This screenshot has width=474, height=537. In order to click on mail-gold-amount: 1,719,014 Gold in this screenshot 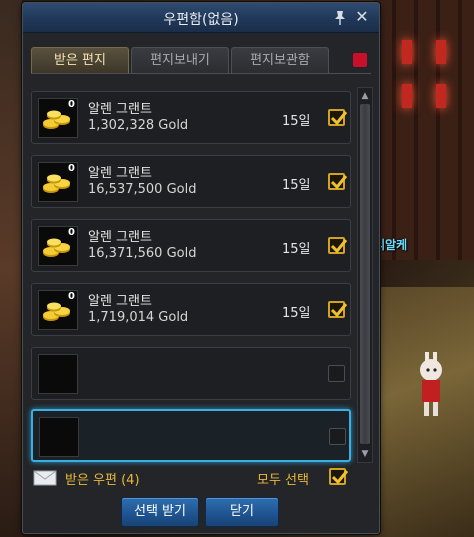, I will do `click(138, 317)`.